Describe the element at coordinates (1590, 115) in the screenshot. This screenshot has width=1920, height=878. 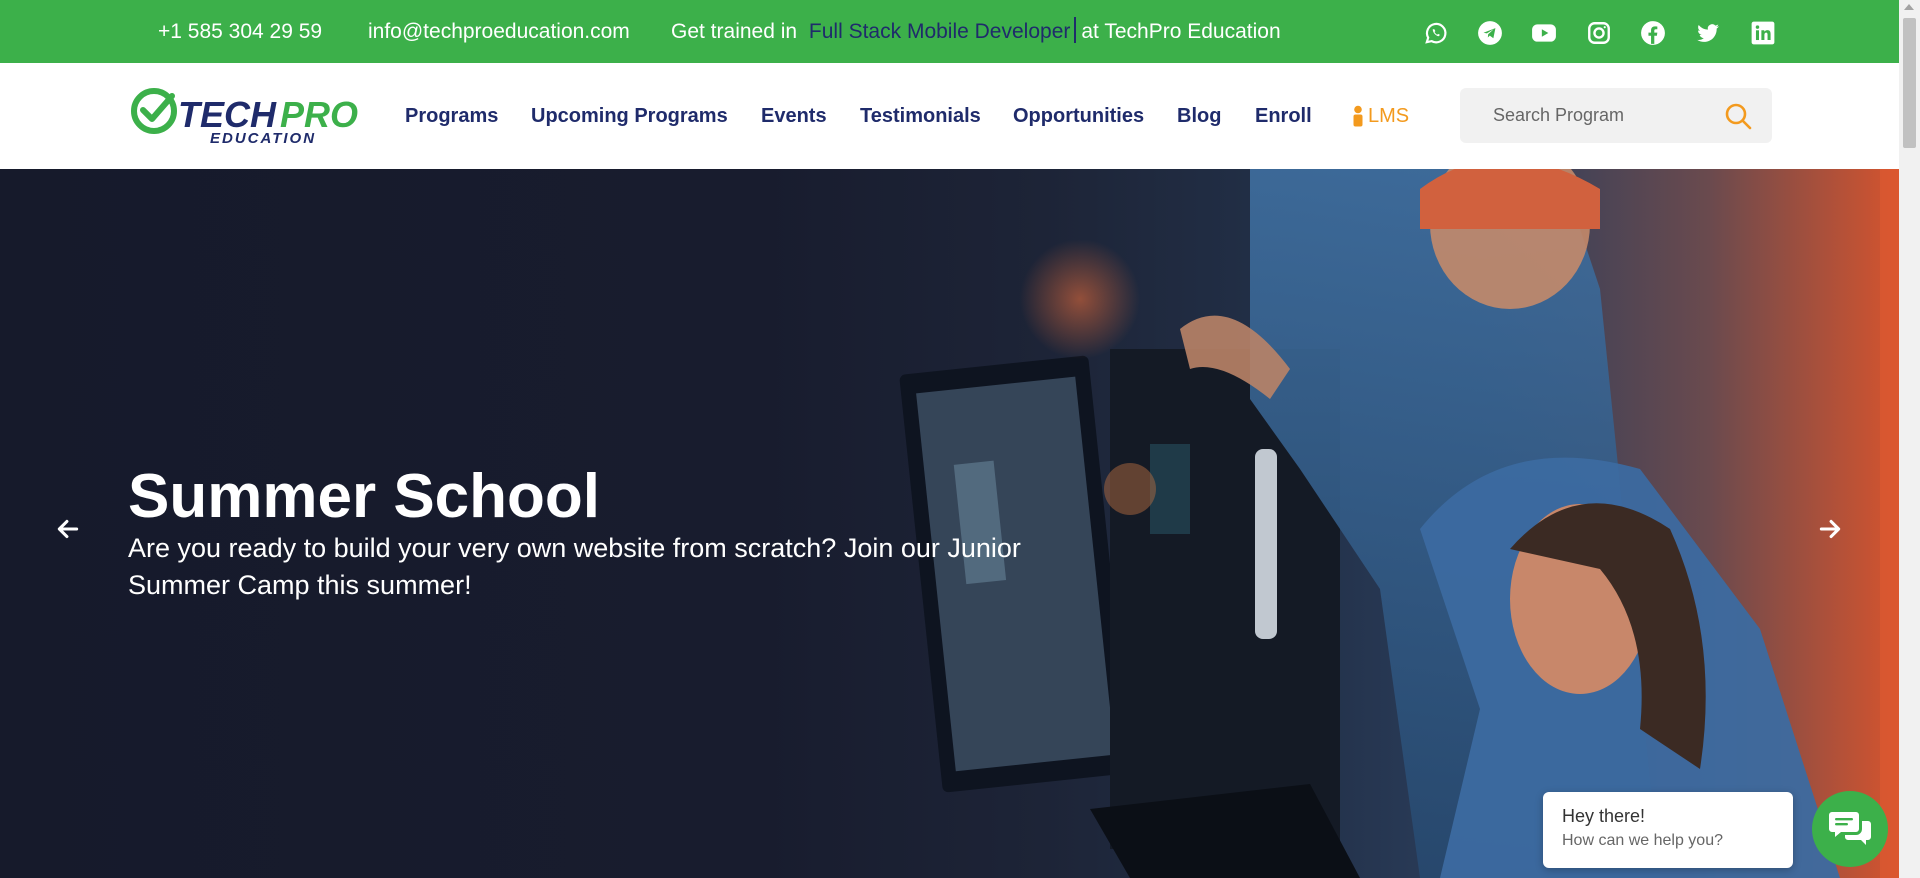
I see `search-input` at that location.